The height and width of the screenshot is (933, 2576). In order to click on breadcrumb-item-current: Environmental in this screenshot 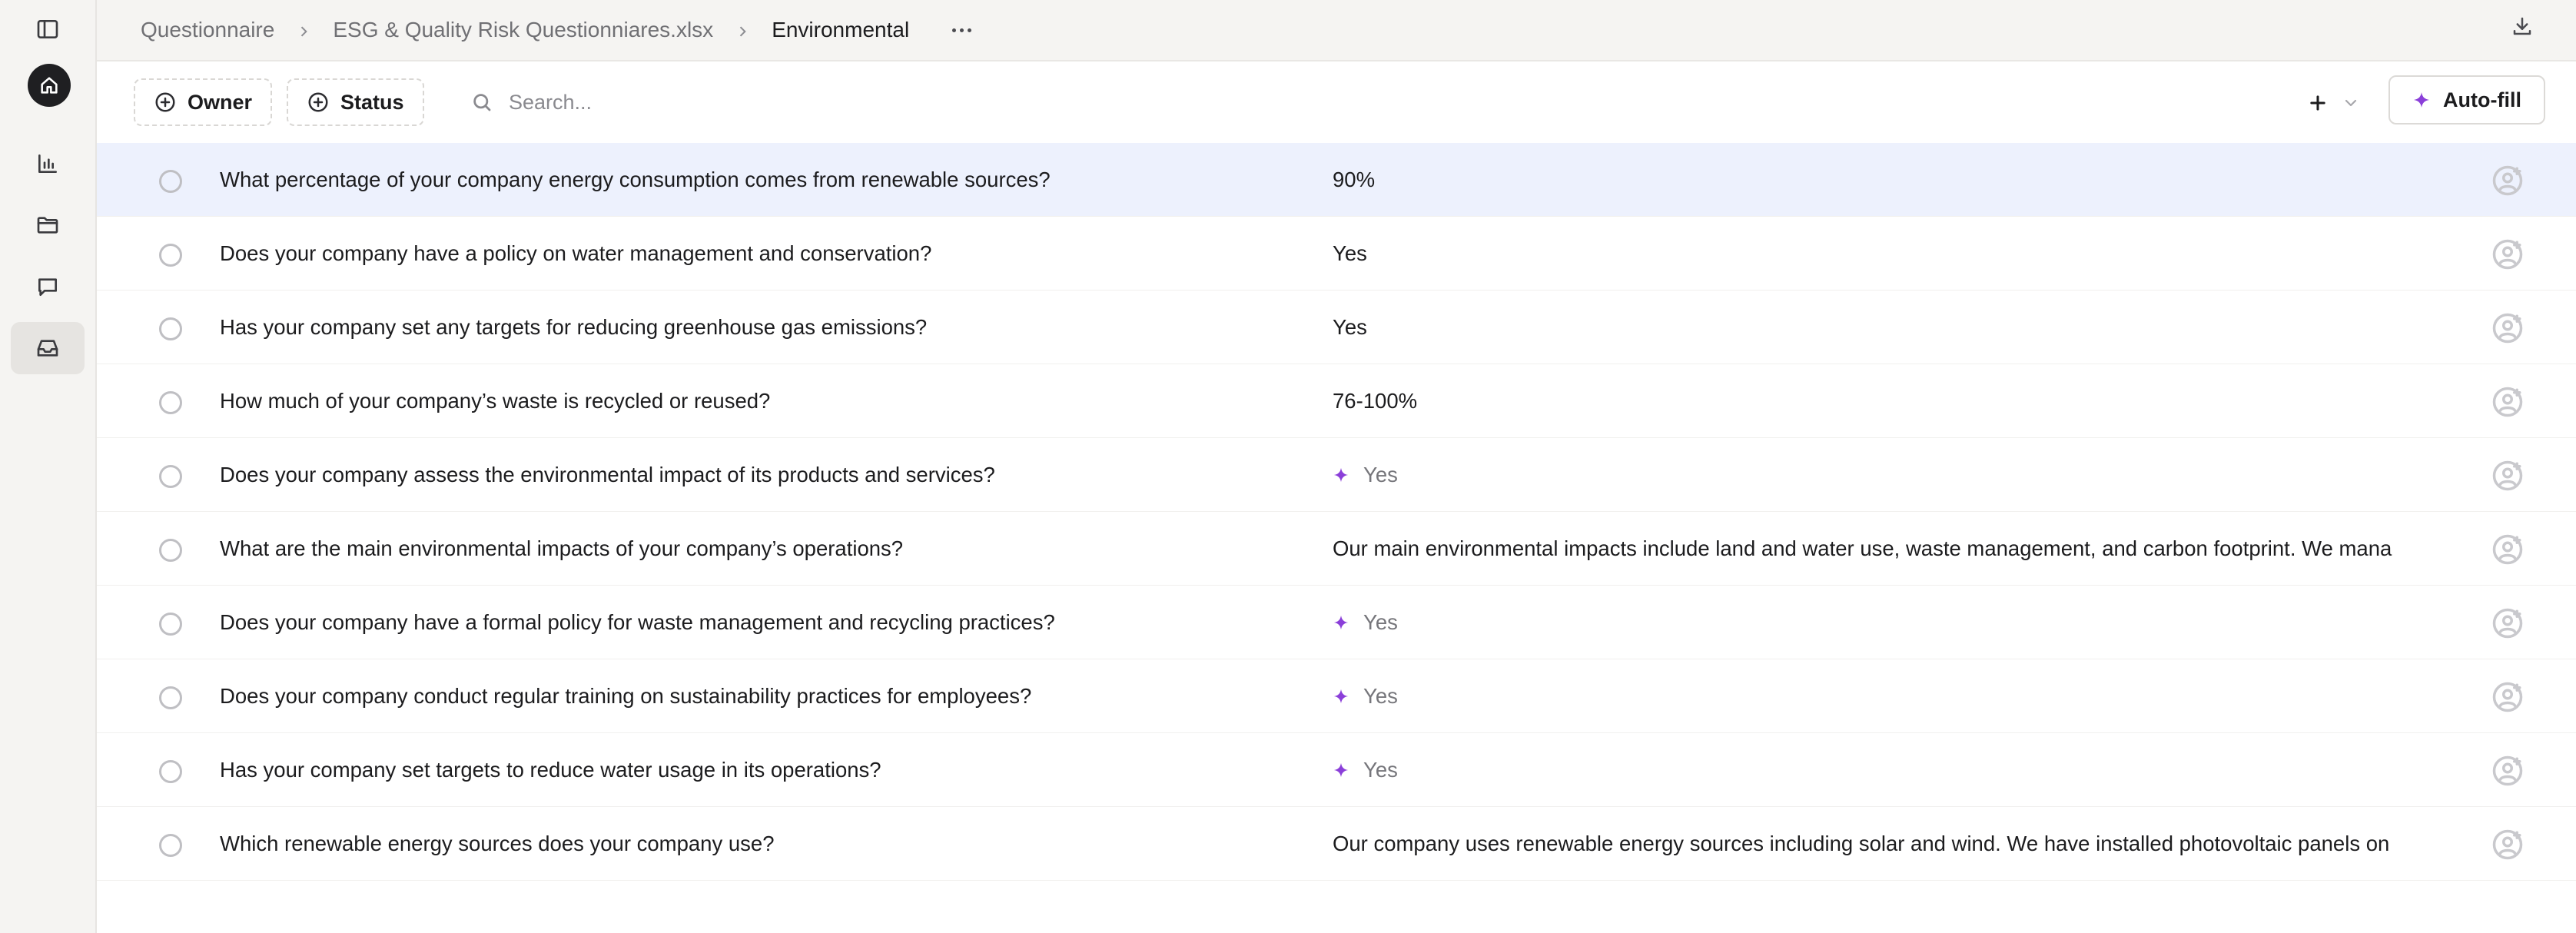, I will do `click(841, 30)`.